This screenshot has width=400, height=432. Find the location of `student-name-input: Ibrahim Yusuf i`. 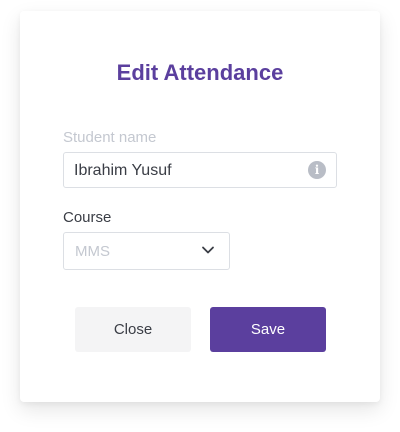

student-name-input: Ibrahim Yusuf i is located at coordinates (200, 170).